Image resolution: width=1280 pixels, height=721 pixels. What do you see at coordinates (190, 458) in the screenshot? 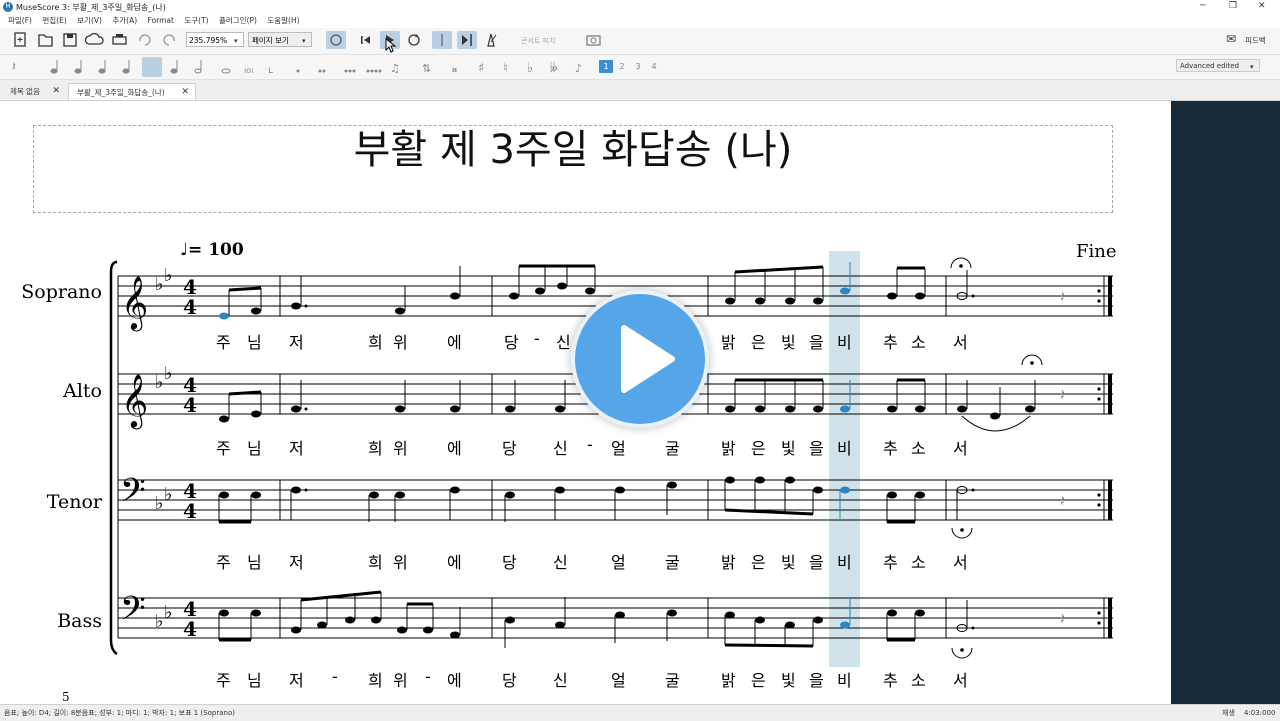
I see `time-signature: 44 44 44 44` at bounding box center [190, 458].